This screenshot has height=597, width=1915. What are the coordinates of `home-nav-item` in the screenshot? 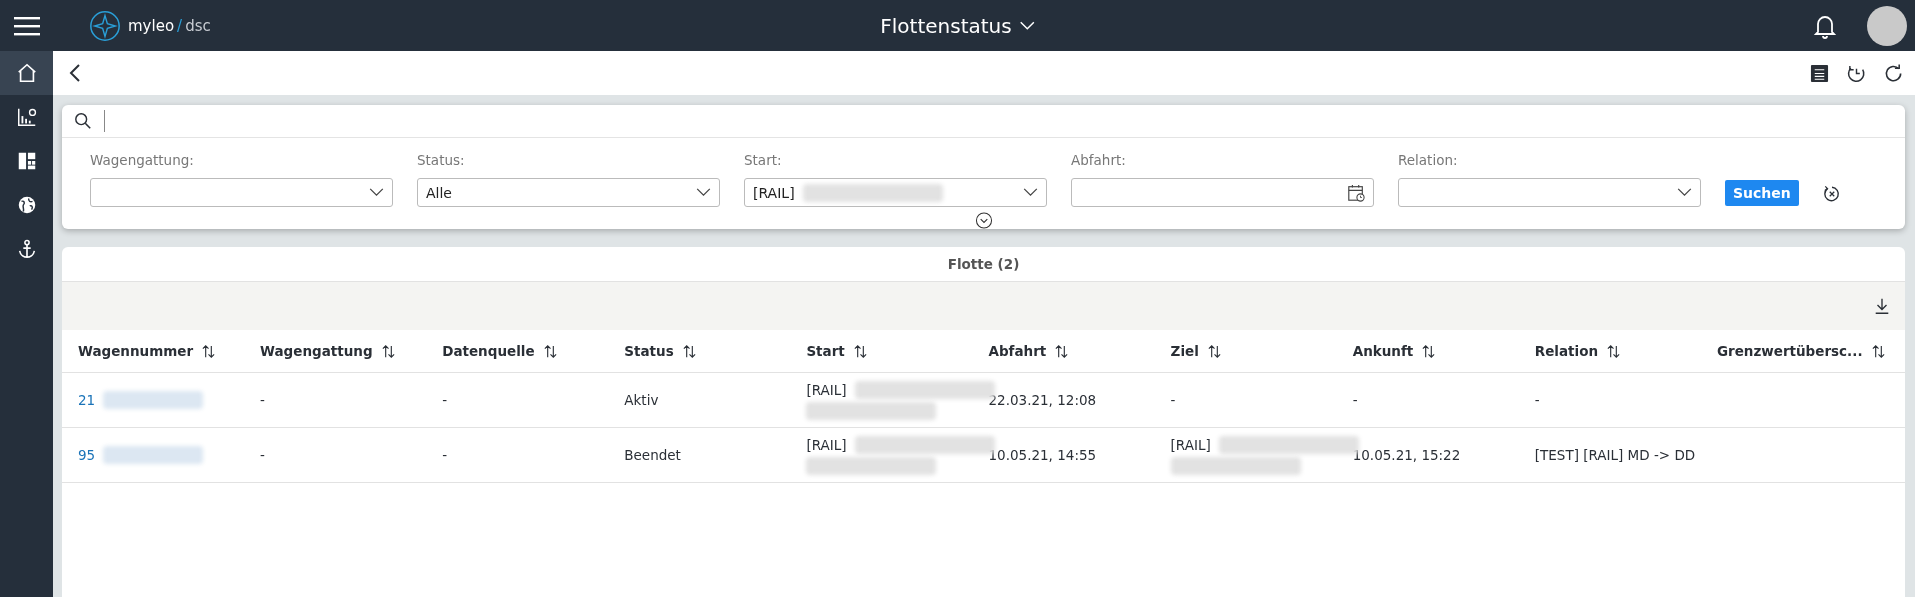 It's located at (26, 73).